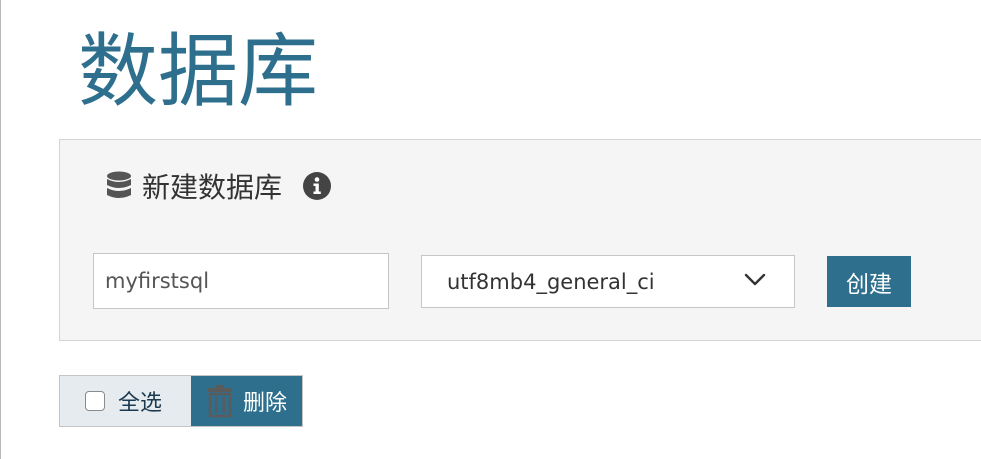 The height and width of the screenshot is (459, 981). Describe the element at coordinates (317, 186) in the screenshot. I see `info-icon` at that location.